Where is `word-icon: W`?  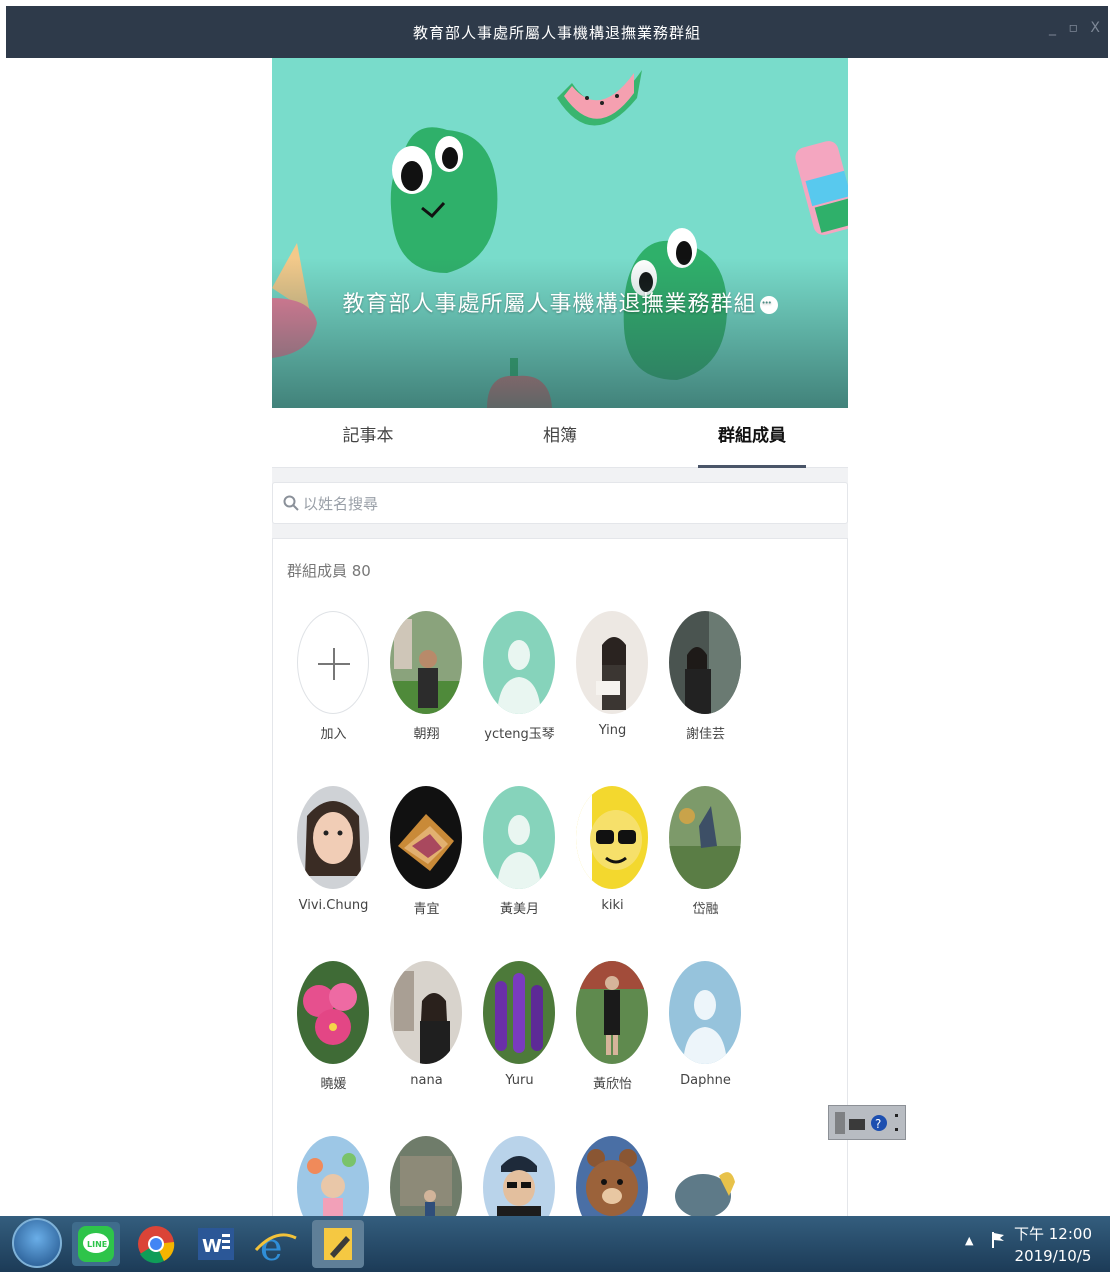
word-icon: W is located at coordinates (216, 1244).